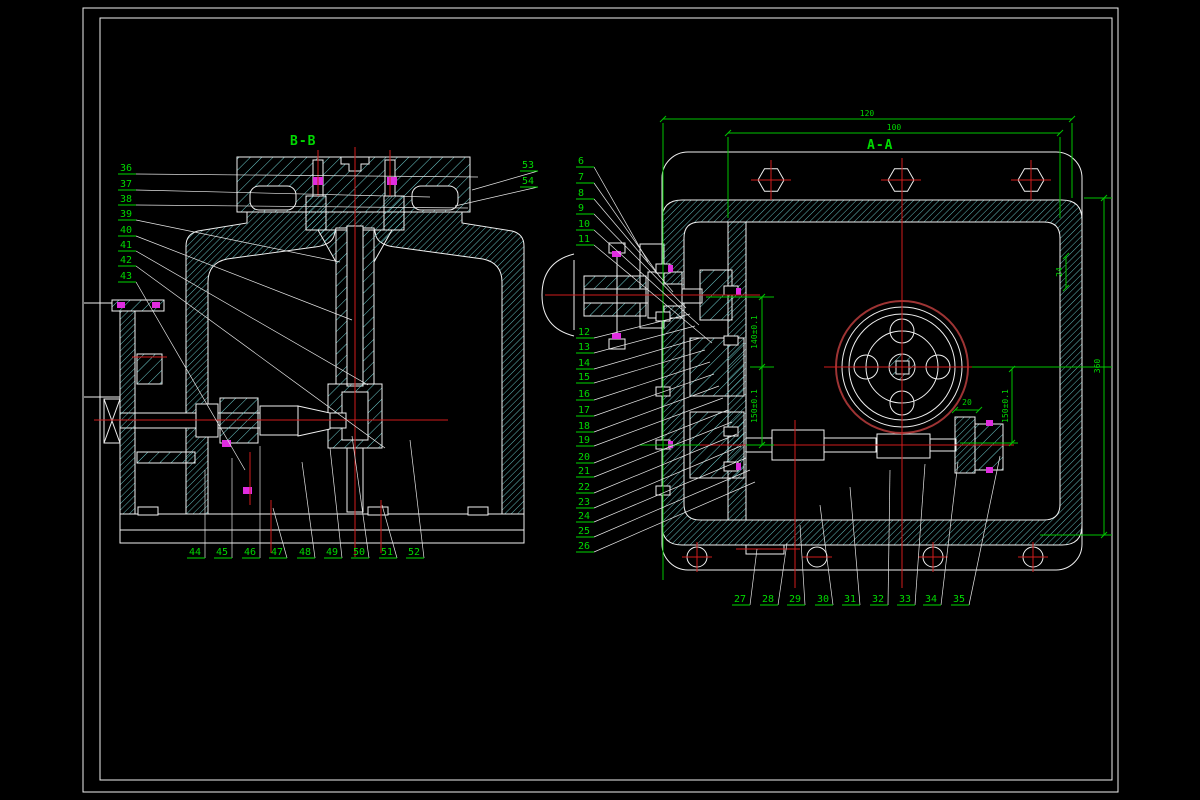 The width and height of the screenshot is (1200, 800). What do you see at coordinates (905, 599) in the screenshot?
I see `part-number-33: 33` at bounding box center [905, 599].